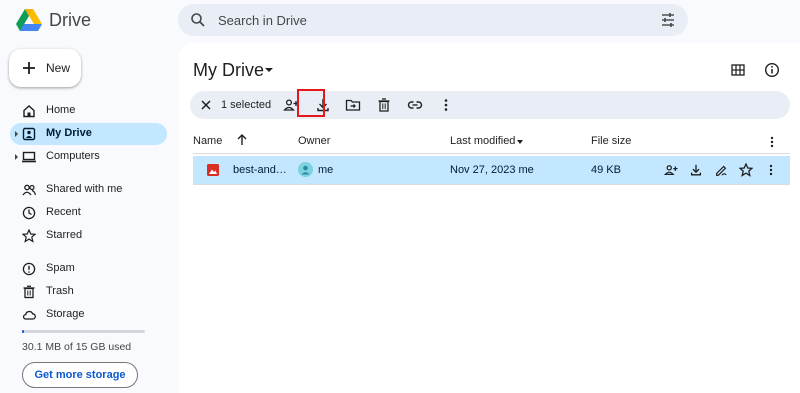 This screenshot has width=800, height=393. I want to click on storage-progress-bar, so click(83, 331).